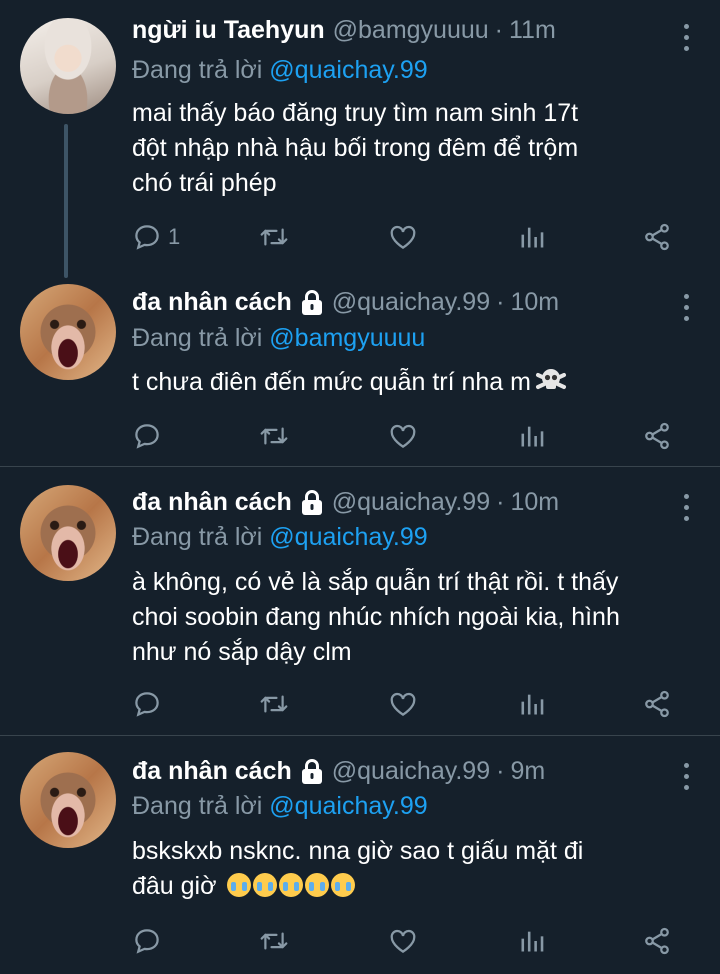 This screenshot has width=720, height=974. I want to click on tweet-text: t chưa điên đến mức quẫn trí nha m, so click(417, 382).